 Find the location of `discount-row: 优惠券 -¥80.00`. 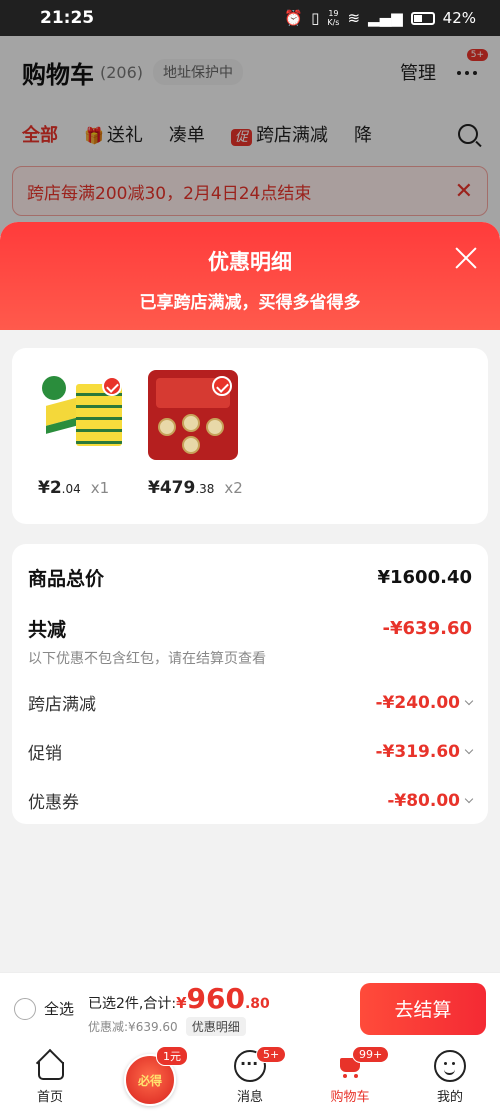

discount-row: 优惠券 -¥80.00 is located at coordinates (251, 800).